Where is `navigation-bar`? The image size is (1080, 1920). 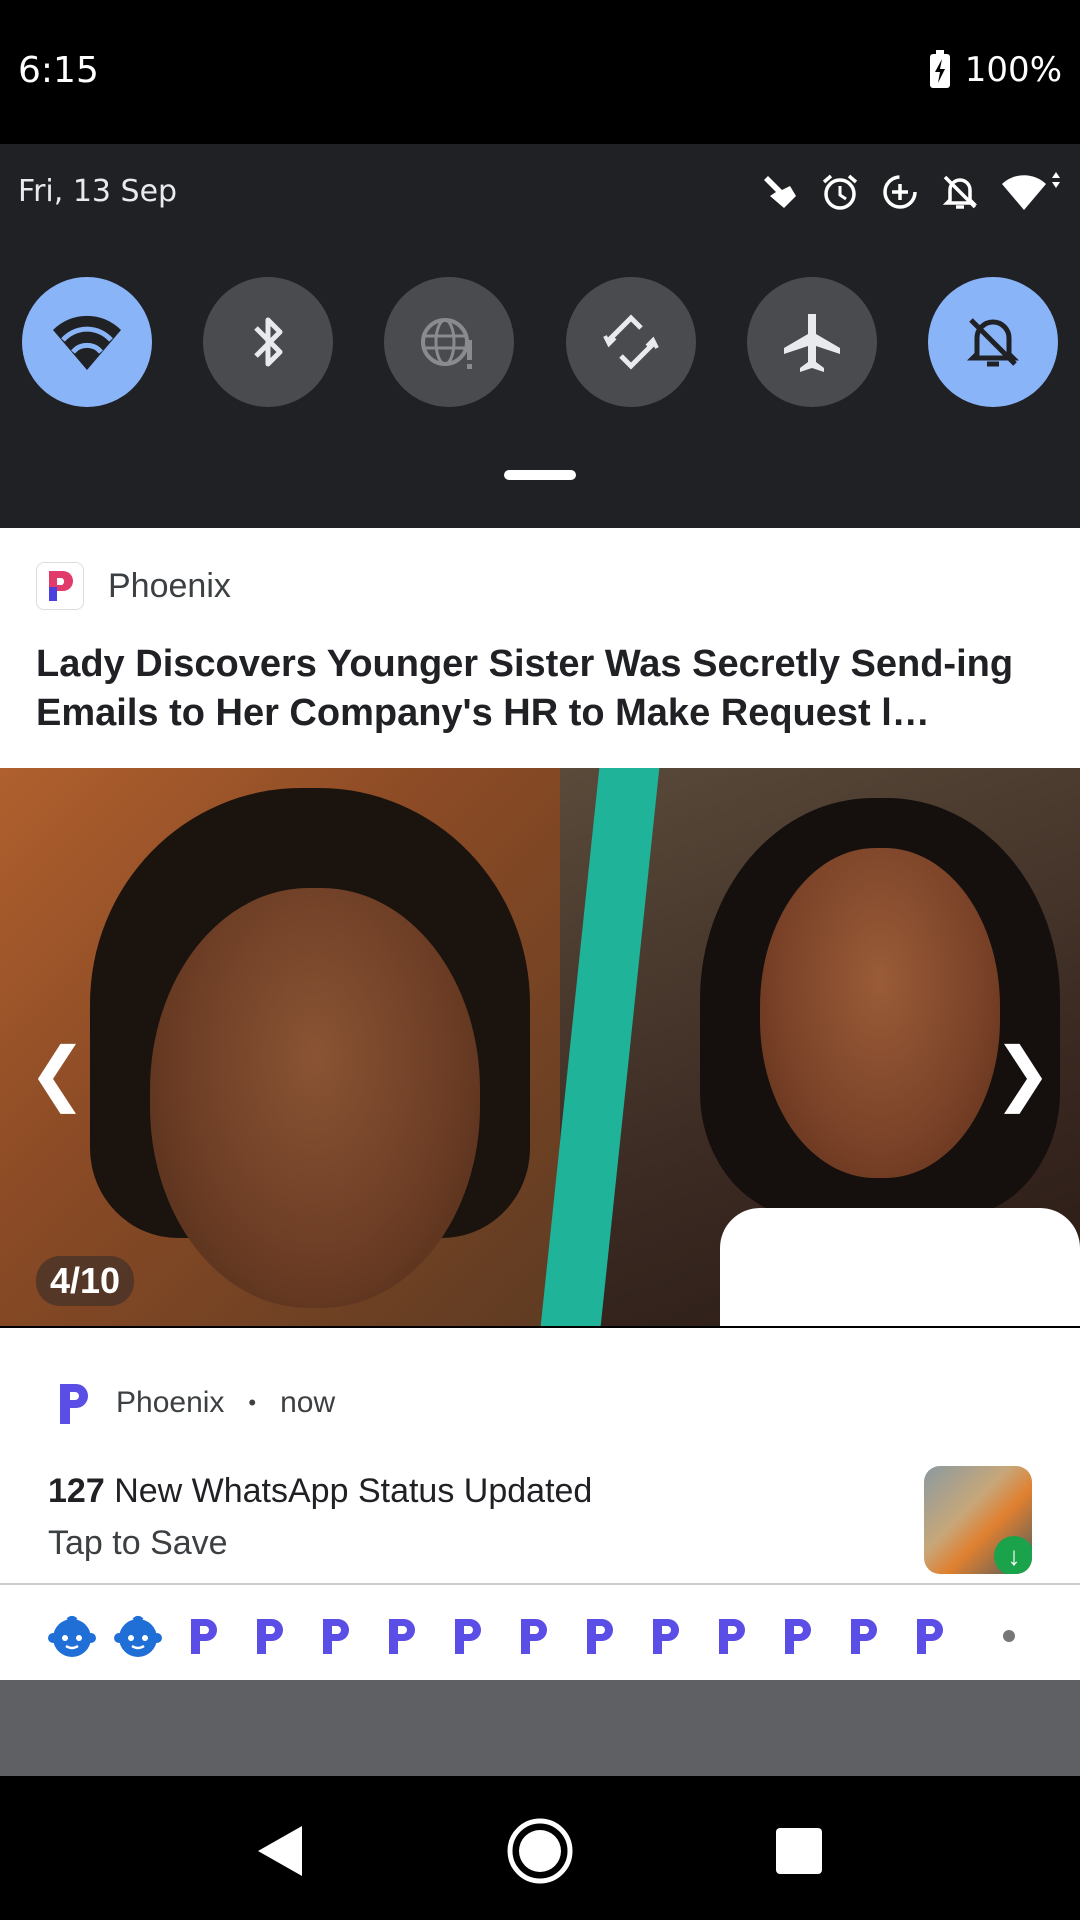
navigation-bar is located at coordinates (540, 1848).